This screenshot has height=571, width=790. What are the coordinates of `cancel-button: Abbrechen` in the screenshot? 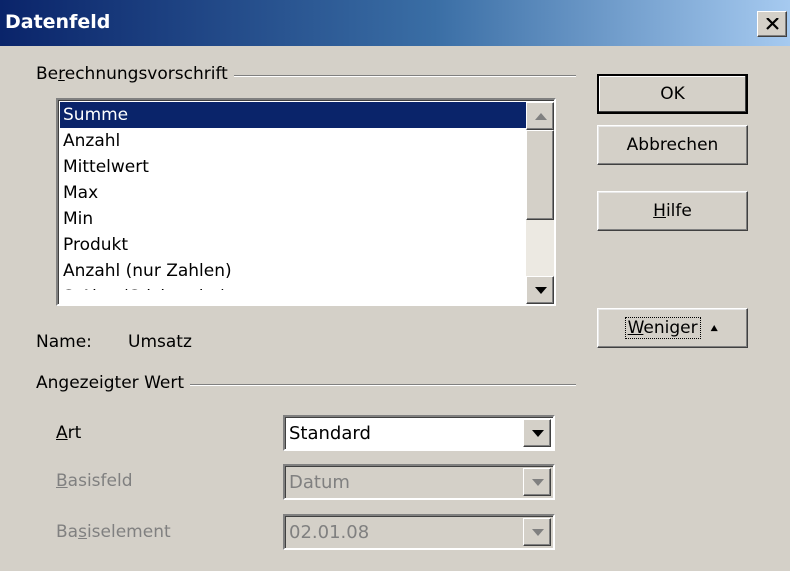 It's located at (672, 145).